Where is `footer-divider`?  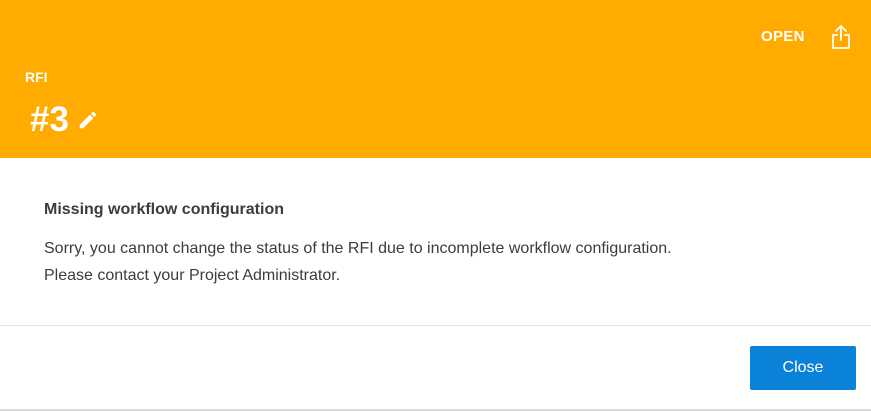 footer-divider is located at coordinates (435, 325).